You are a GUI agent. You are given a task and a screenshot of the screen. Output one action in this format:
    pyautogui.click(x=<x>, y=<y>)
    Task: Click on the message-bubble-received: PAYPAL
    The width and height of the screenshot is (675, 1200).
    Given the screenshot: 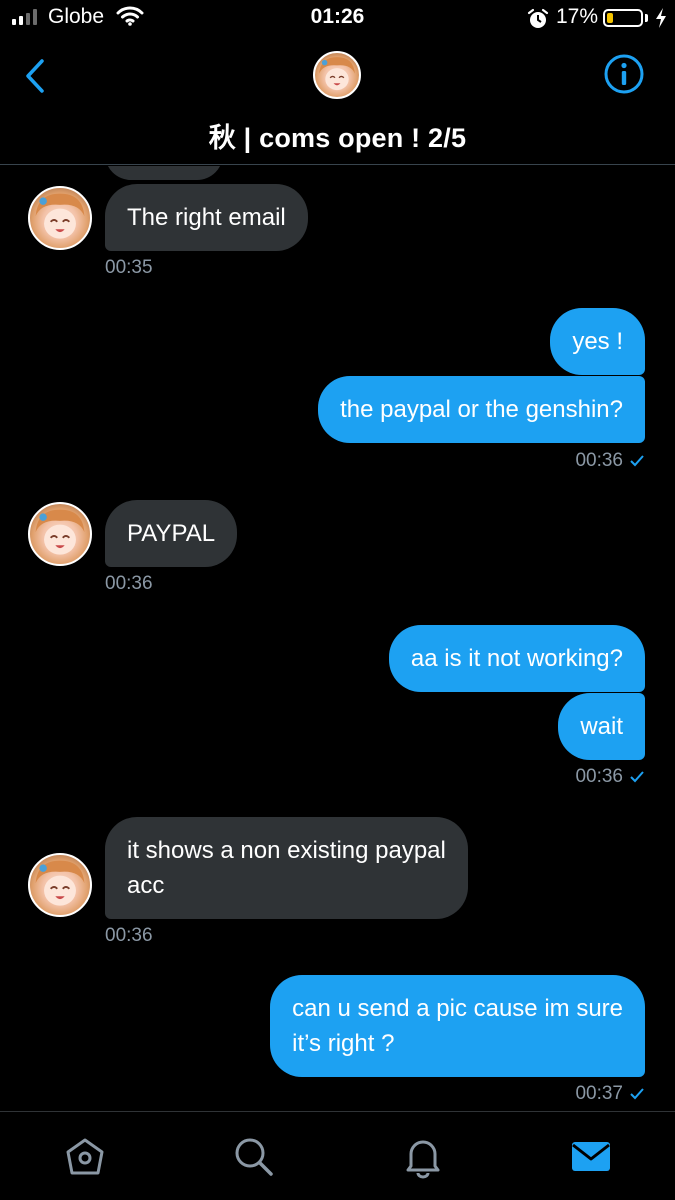 What is the action you would take?
    pyautogui.click(x=171, y=533)
    